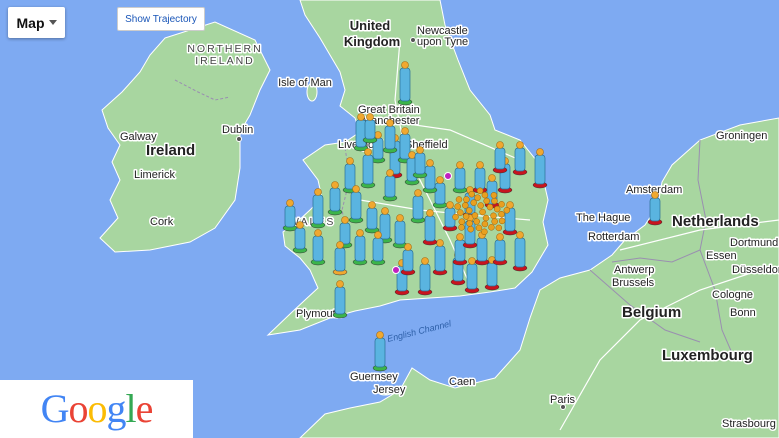 Image resolution: width=779 pixels, height=438 pixels. Describe the element at coordinates (426, 145) in the screenshot. I see `label-sheffield: Sheffield` at that location.